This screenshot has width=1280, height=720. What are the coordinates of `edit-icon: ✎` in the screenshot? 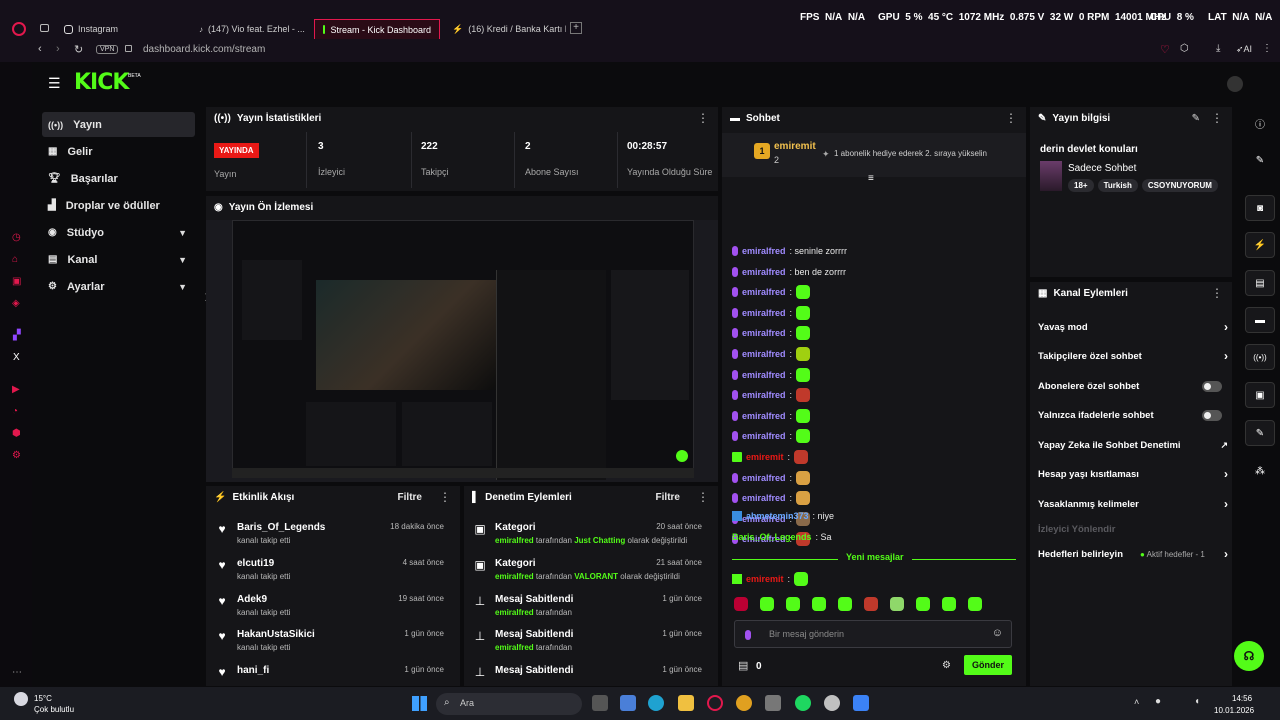 It's located at (1196, 118).